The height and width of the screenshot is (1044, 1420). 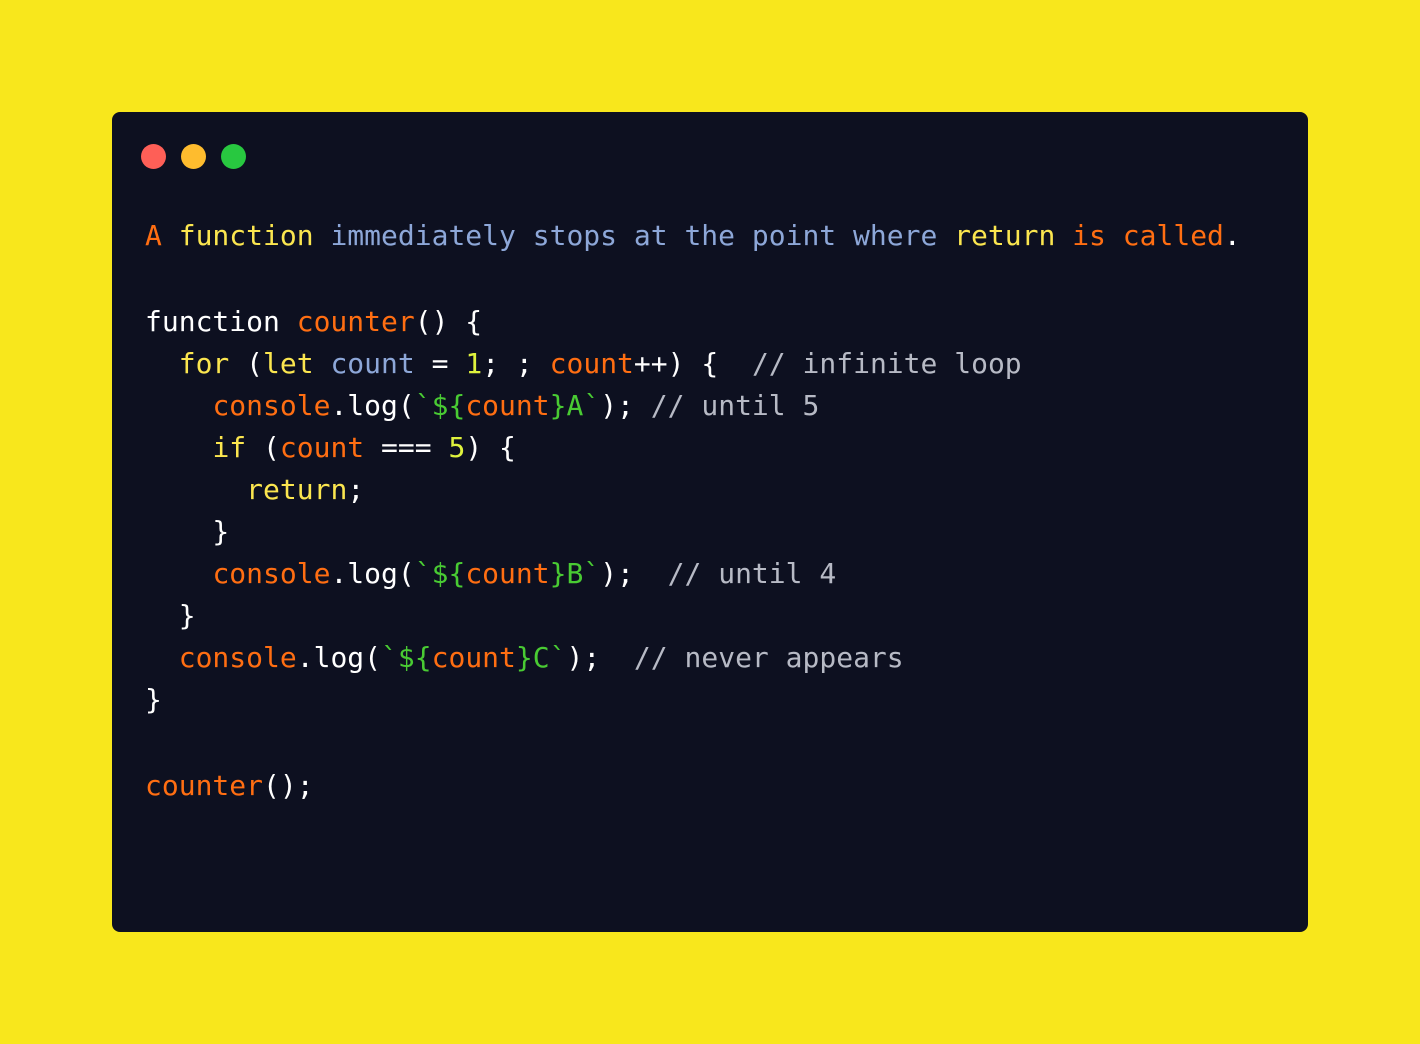 I want to click on code-token-comment: // until 5, so click(x=735, y=405).